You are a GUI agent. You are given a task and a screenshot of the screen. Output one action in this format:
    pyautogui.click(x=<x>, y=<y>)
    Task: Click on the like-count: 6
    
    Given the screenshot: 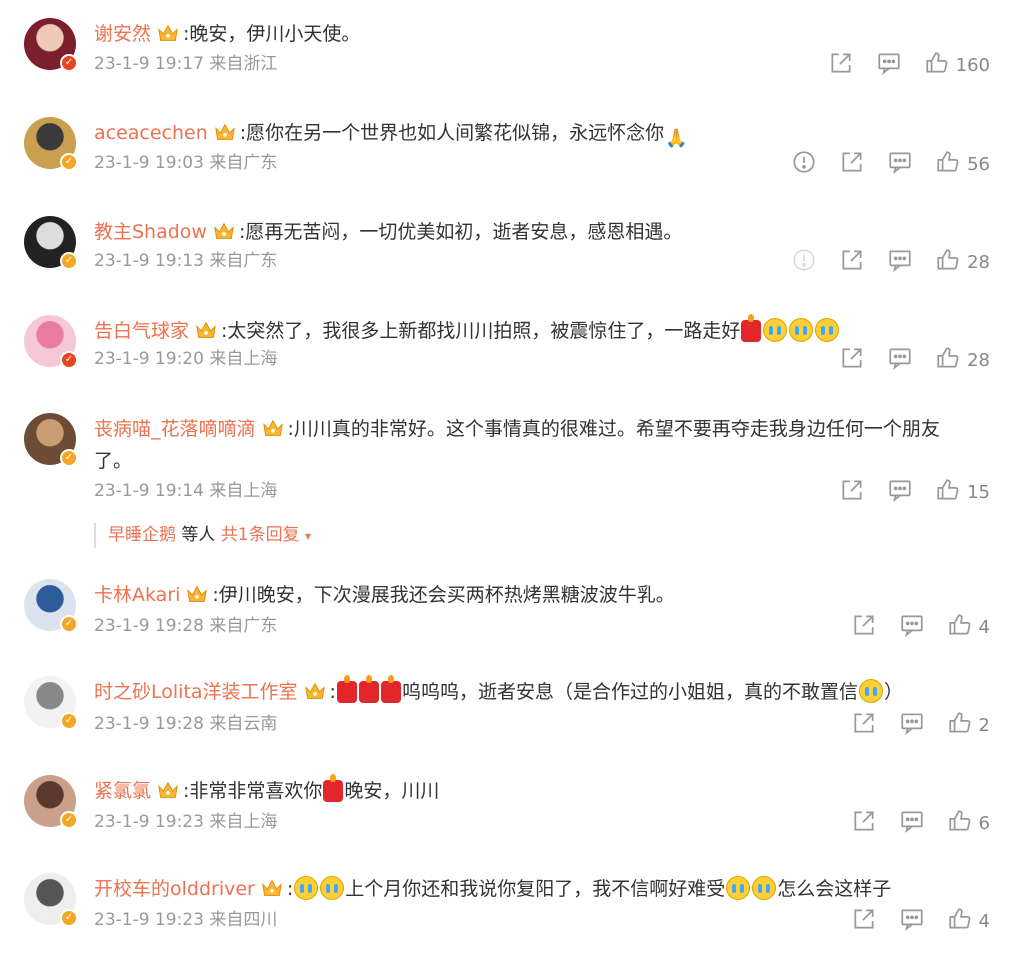 What is the action you would take?
    pyautogui.click(x=984, y=823)
    